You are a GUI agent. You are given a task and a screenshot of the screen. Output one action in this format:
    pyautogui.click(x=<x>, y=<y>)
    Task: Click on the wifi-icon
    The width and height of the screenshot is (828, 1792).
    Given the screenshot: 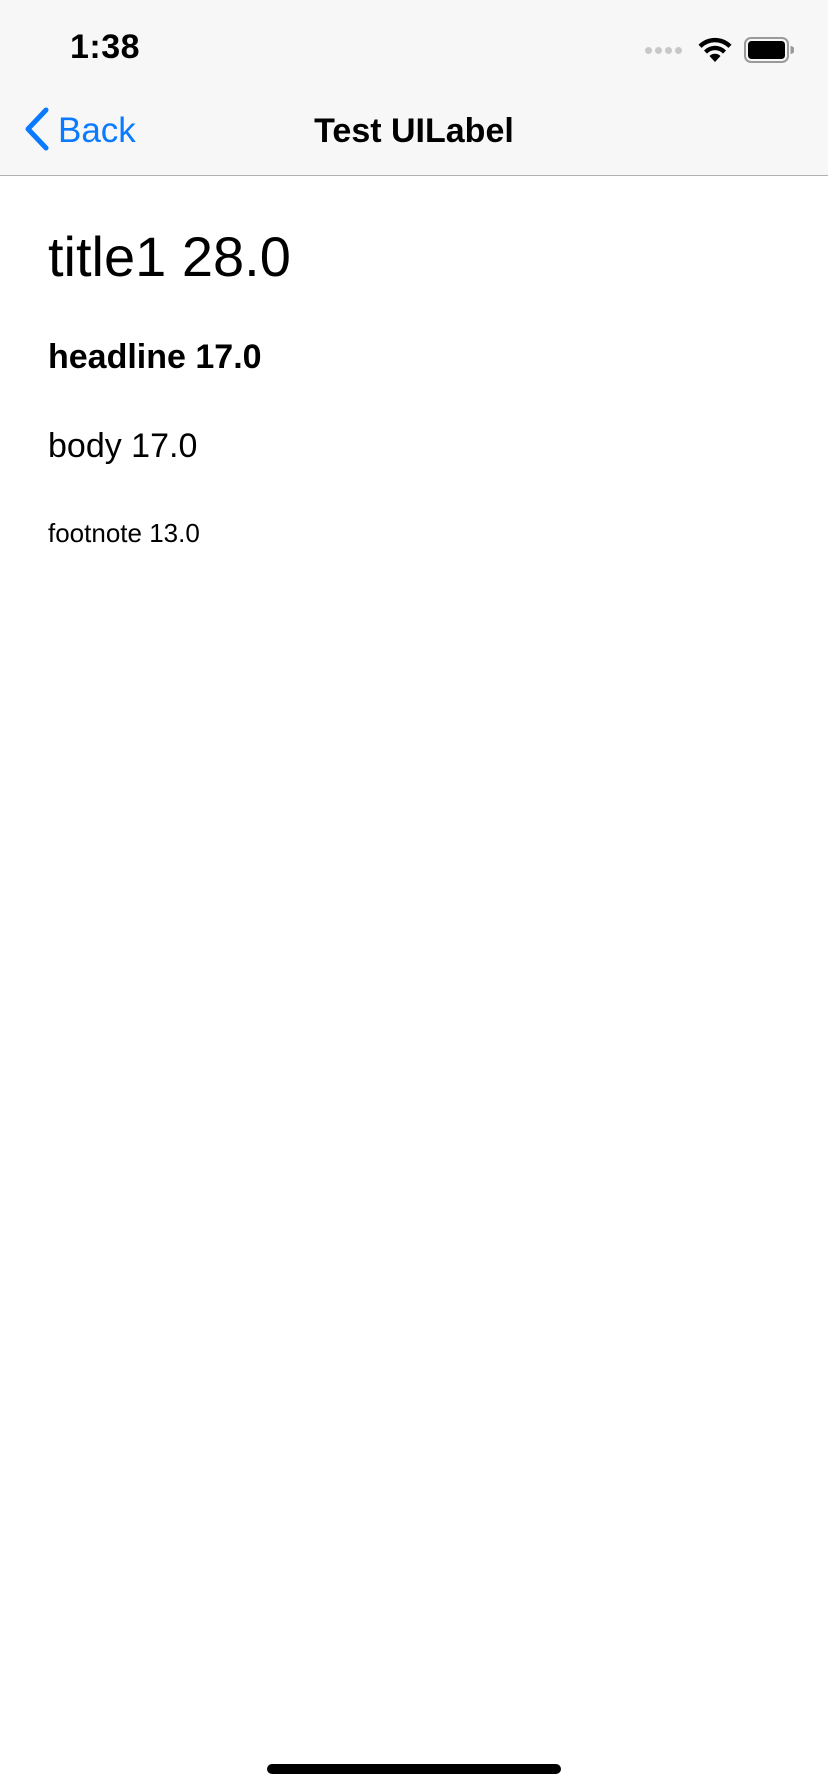 What is the action you would take?
    pyautogui.click(x=715, y=50)
    